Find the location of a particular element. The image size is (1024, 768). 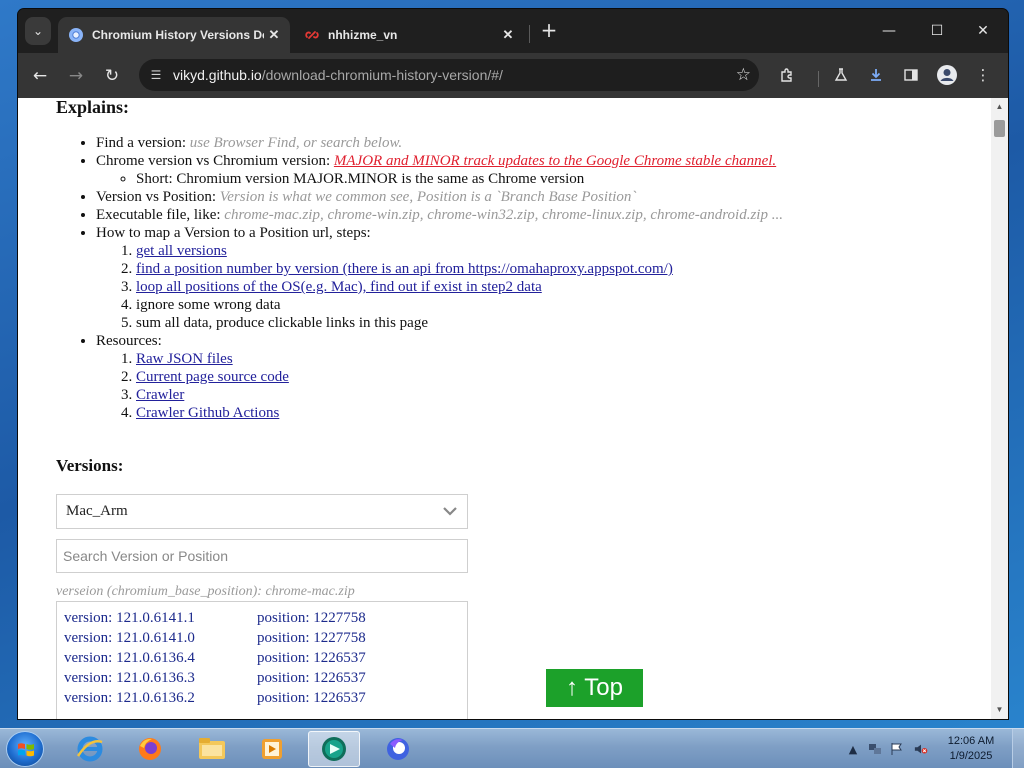

network-icon is located at coordinates (875, 749).